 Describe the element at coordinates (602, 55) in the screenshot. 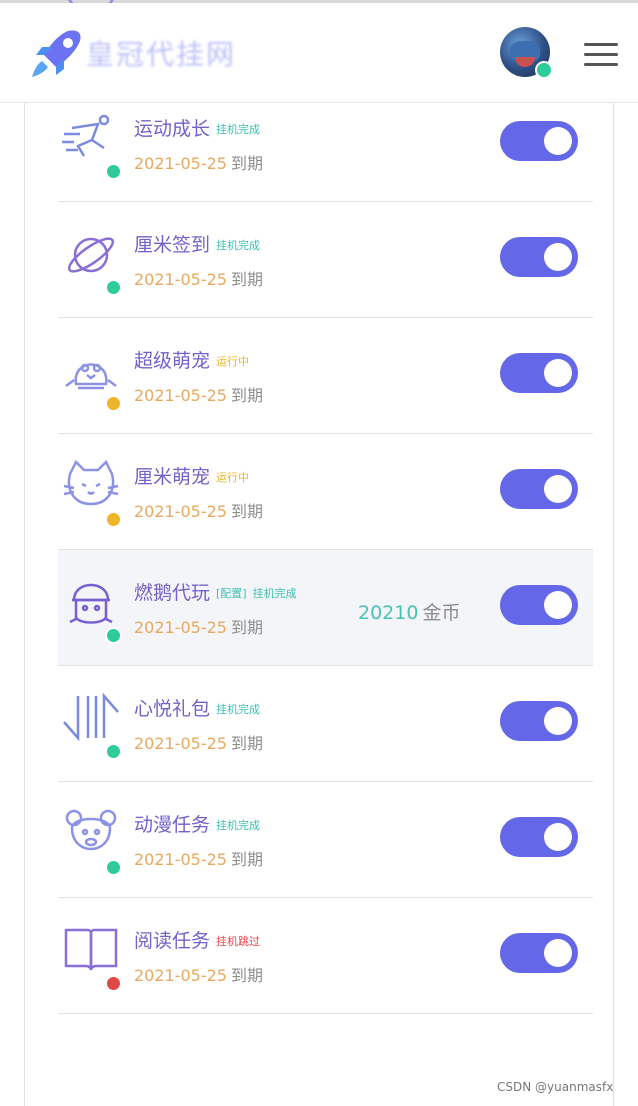

I see `hamburger-menu-icon` at that location.